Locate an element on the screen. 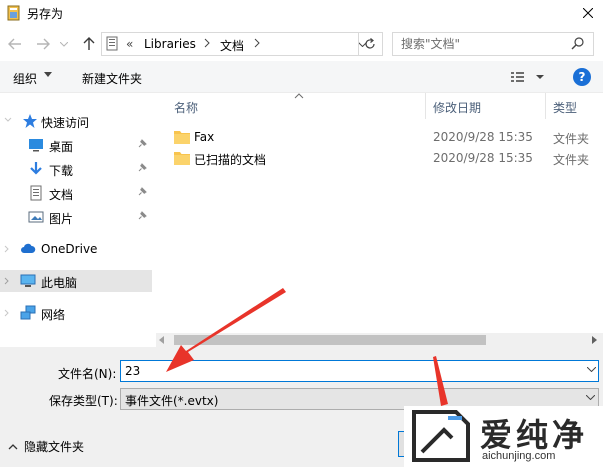 This screenshot has width=603, height=467. file-name: 已扫描的文档 is located at coordinates (230, 160).